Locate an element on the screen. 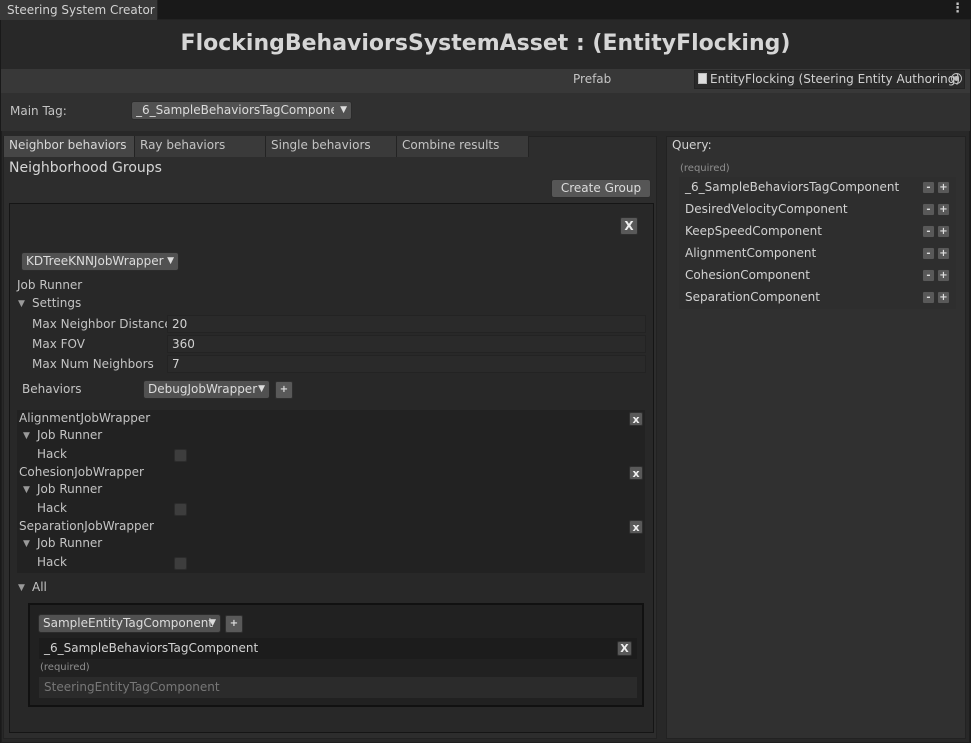 The width and height of the screenshot is (971, 743). close-group-button: X is located at coordinates (629, 226).